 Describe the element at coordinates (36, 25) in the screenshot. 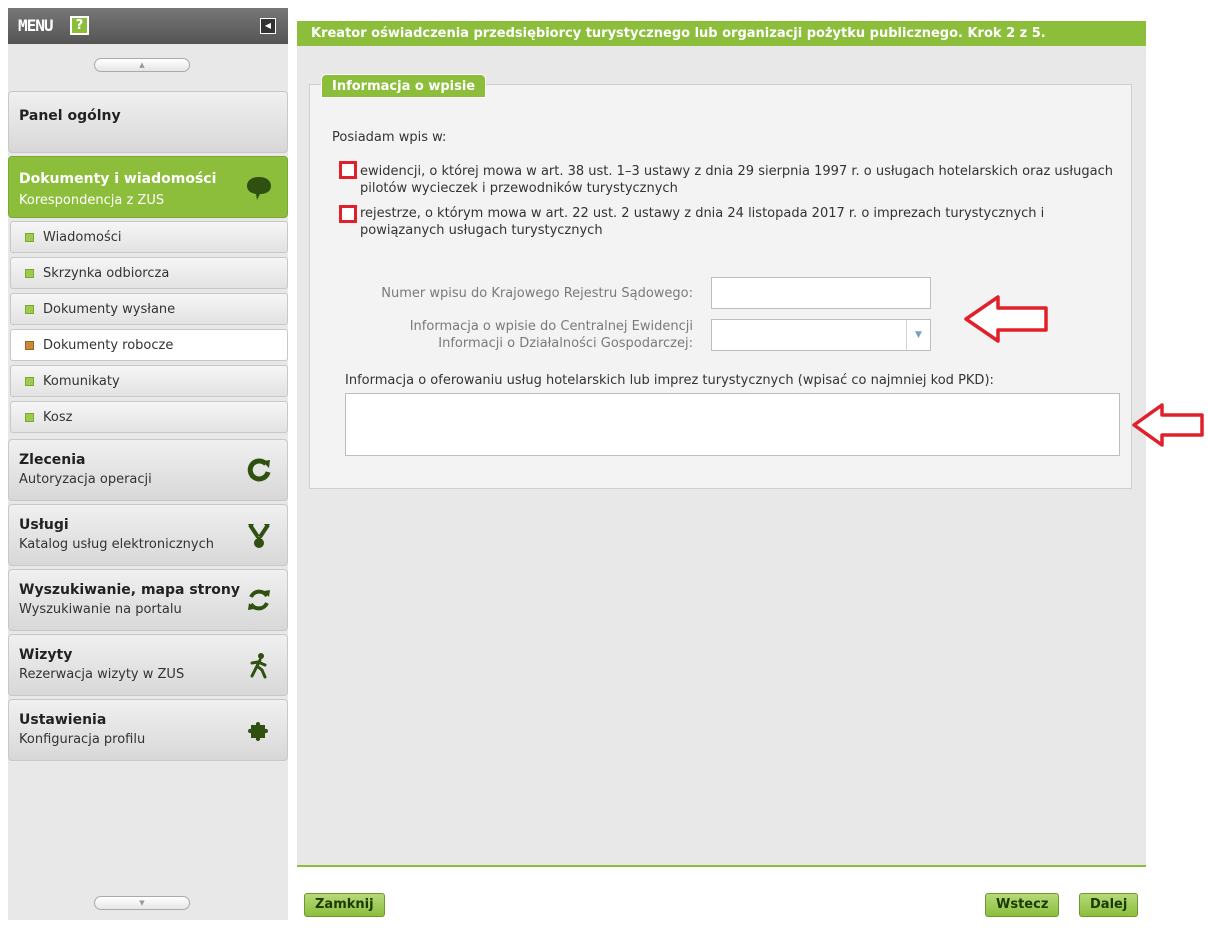

I see `menu-title: MENU` at that location.